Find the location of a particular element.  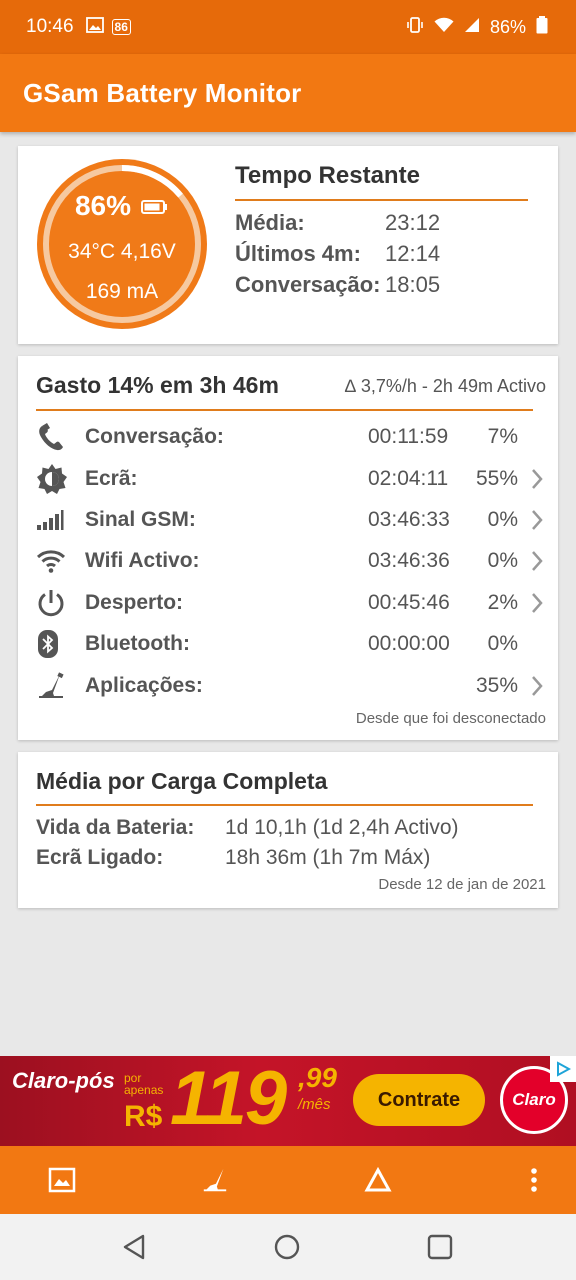

full-charge-footer: Desde 12 de jan de 2021 is located at coordinates (462, 884).